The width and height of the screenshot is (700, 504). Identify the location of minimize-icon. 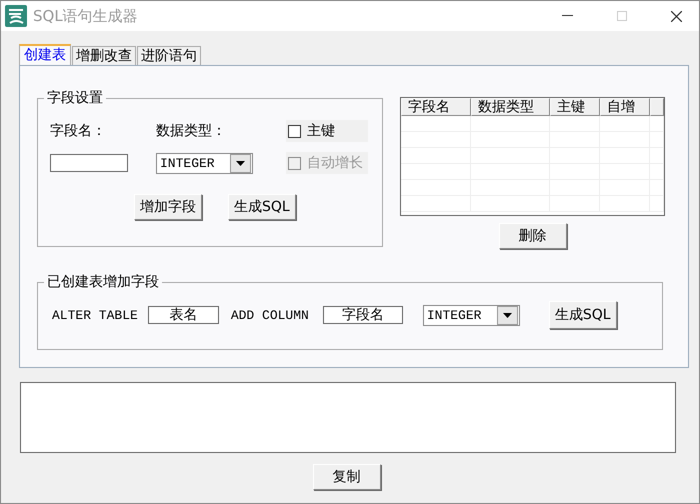
(567, 16).